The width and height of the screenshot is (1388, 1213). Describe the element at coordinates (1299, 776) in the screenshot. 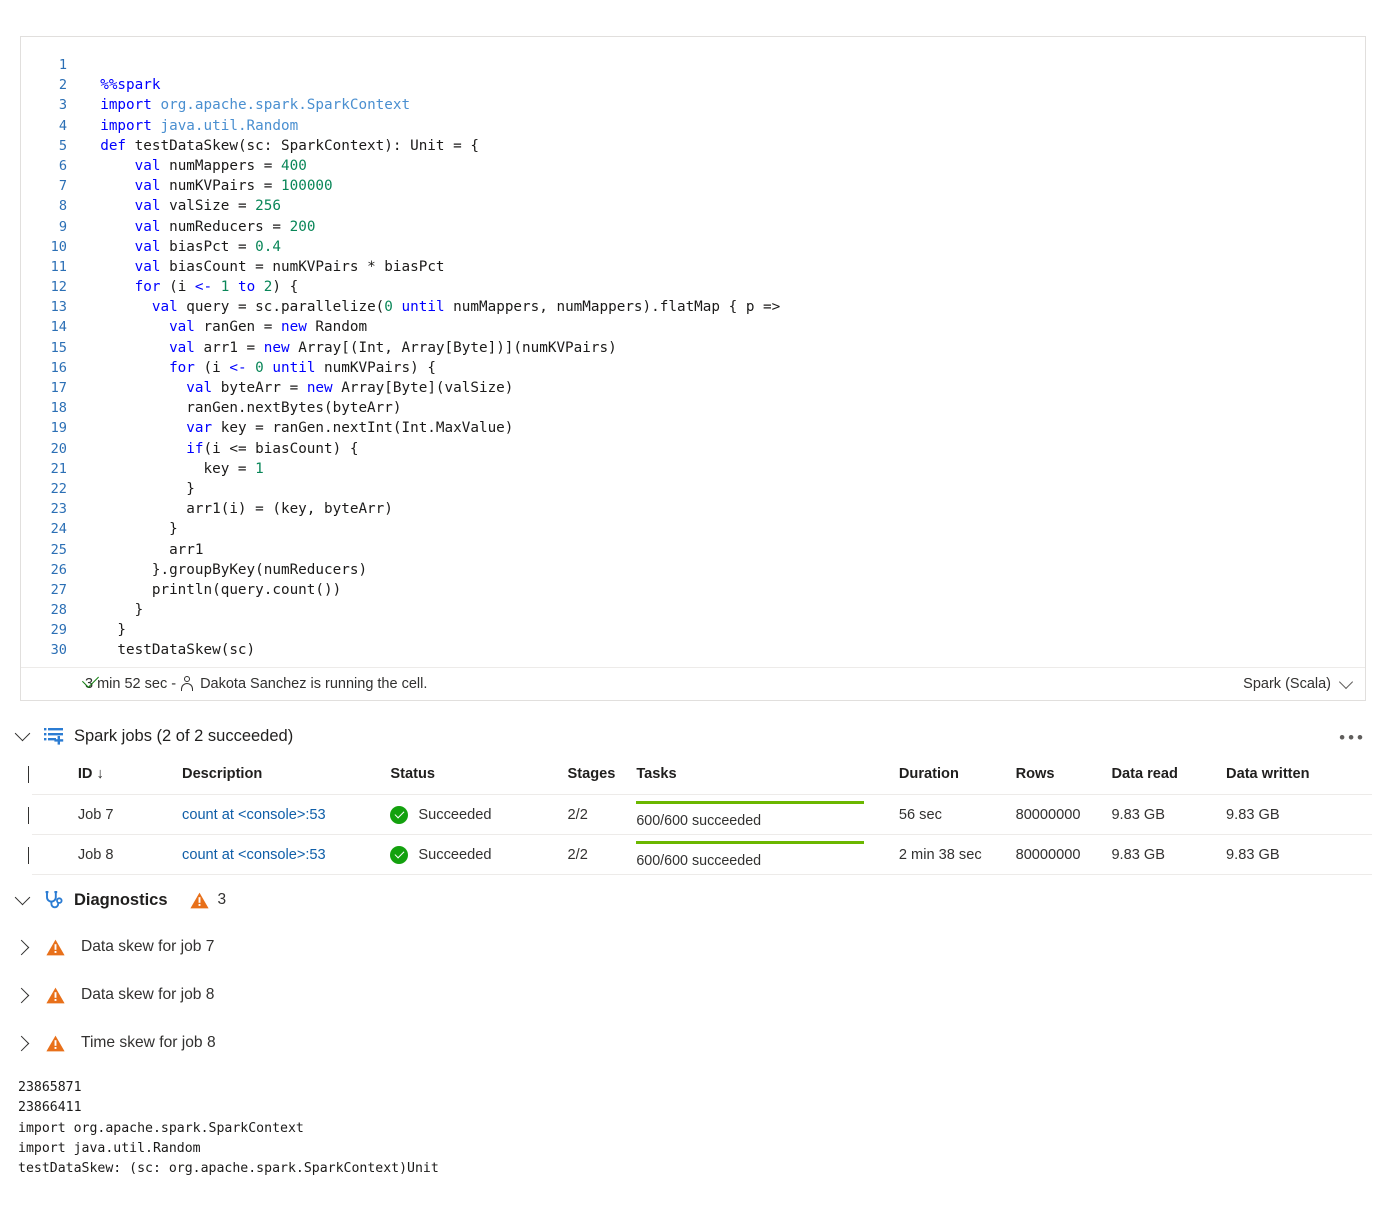

I see `column-header-data-written: Data written` at that location.